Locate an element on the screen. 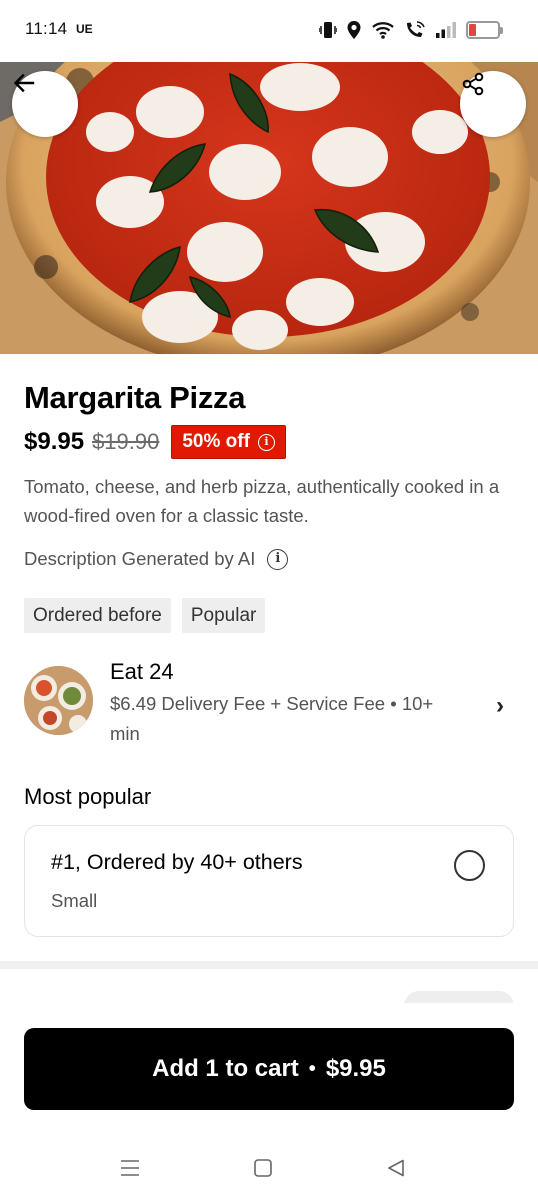  battery-icon: 19 is located at coordinates (484, 30).